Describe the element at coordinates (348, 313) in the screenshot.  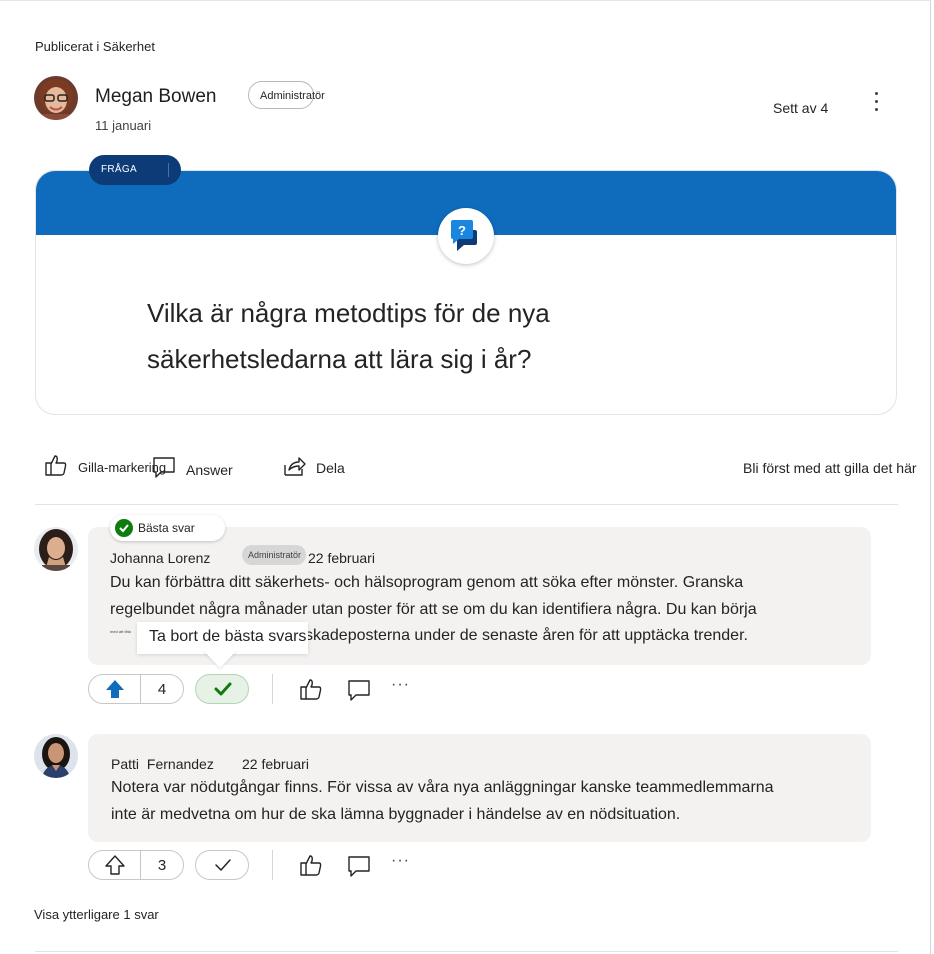
I see `question-line-1: Vilka är några metodtips för de nya` at that location.